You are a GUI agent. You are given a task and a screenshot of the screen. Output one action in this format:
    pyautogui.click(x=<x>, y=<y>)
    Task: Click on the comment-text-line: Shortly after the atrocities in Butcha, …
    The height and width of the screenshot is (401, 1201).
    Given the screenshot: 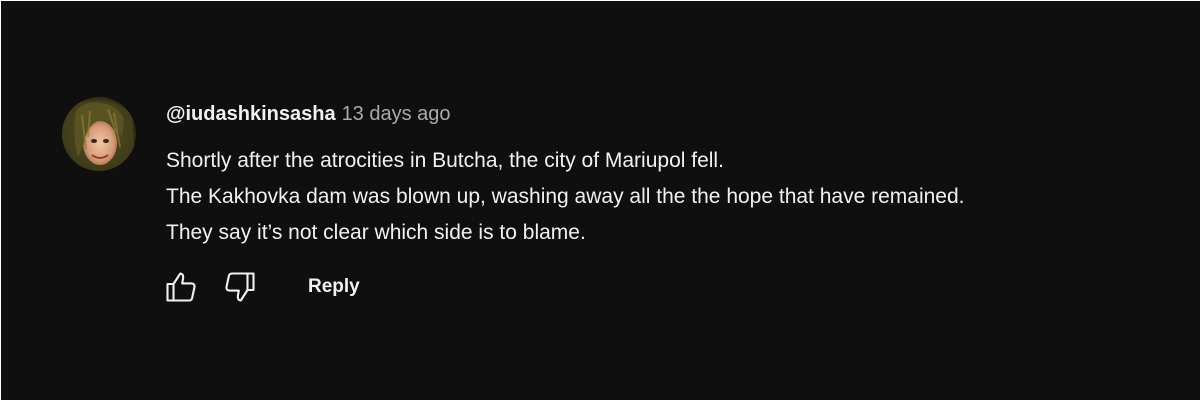 What is the action you would take?
    pyautogui.click(x=445, y=160)
    